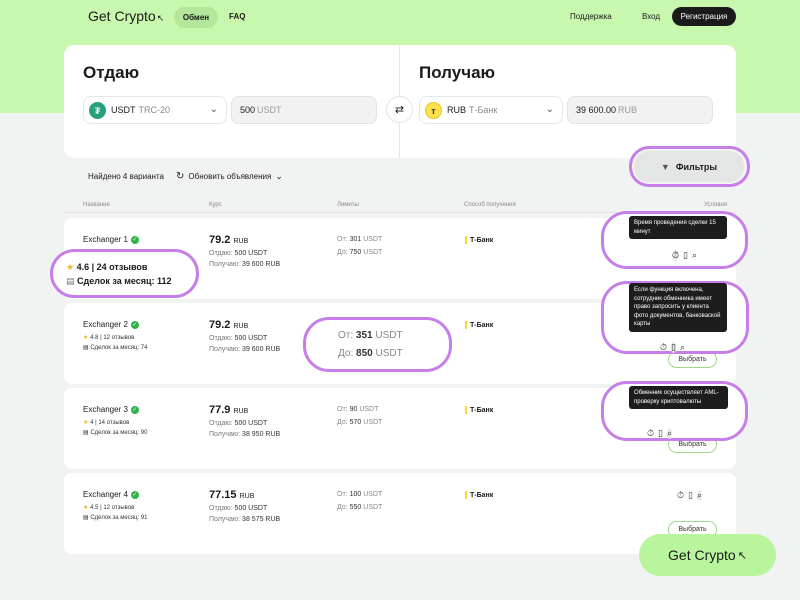  What do you see at coordinates (248, 110) in the screenshot?
I see `give-amount-value: 500` at bounding box center [248, 110].